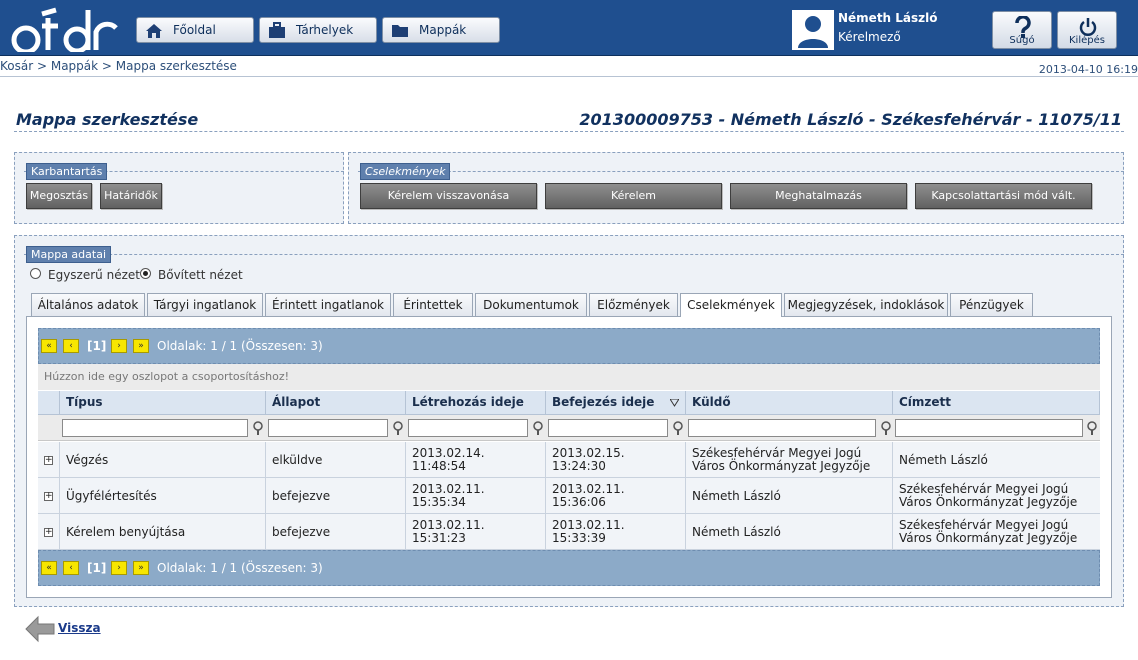  What do you see at coordinates (328, 428) in the screenshot?
I see `filter-status-input` at bounding box center [328, 428].